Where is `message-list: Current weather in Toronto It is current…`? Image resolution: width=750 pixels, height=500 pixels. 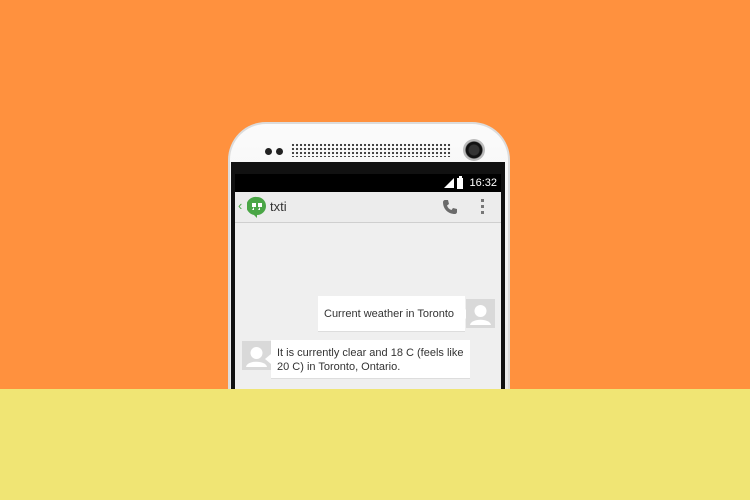 message-list: Current weather in Toronto It is current… is located at coordinates (368, 306).